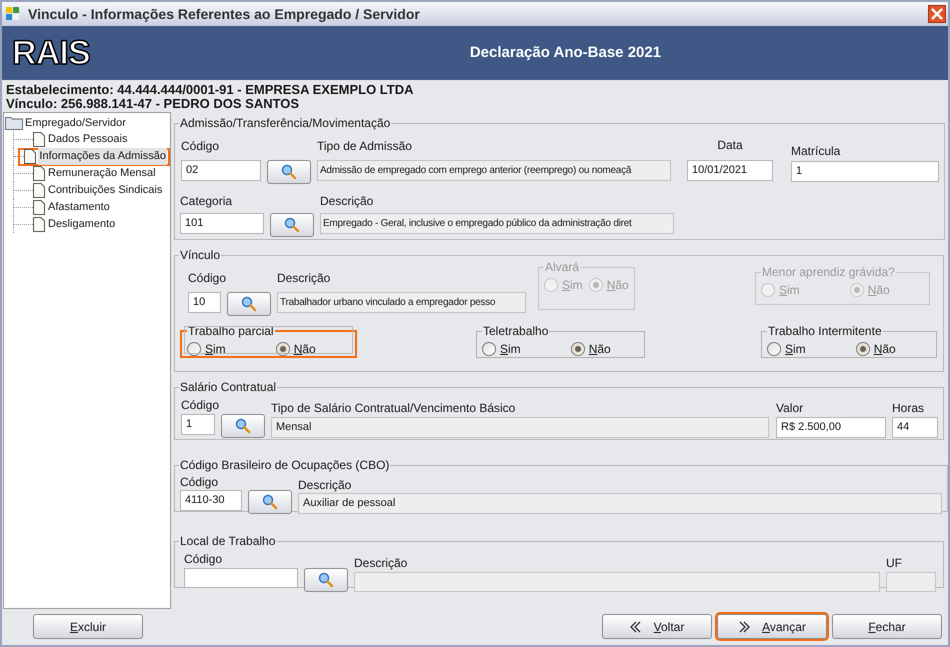 This screenshot has height=647, width=950. I want to click on group-title: Local de Trabalho, so click(227, 541).